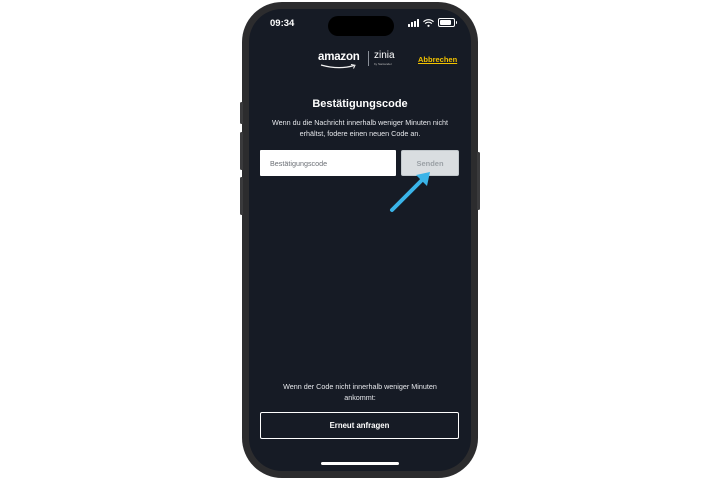 The image size is (720, 480). I want to click on phone-volume-up-button, so click(241, 151).